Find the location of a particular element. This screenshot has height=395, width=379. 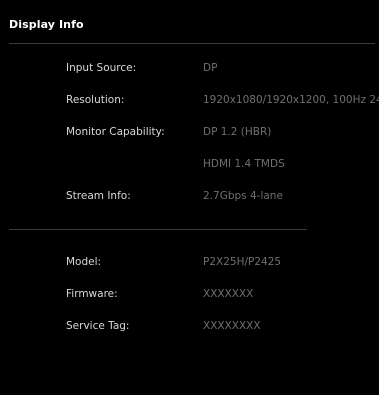

monitor-capability-value: DP 1.2 (HBR) is located at coordinates (237, 132).